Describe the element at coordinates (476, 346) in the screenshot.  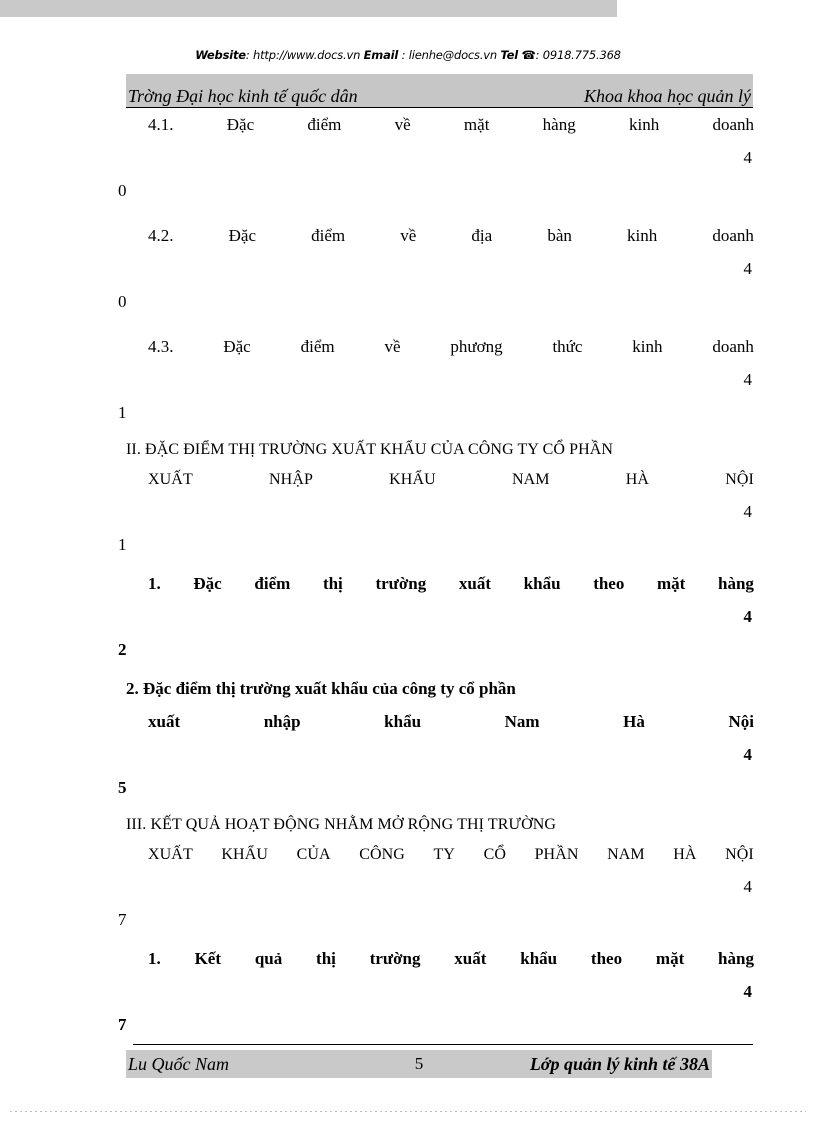
I see `toc-word: phương` at that location.